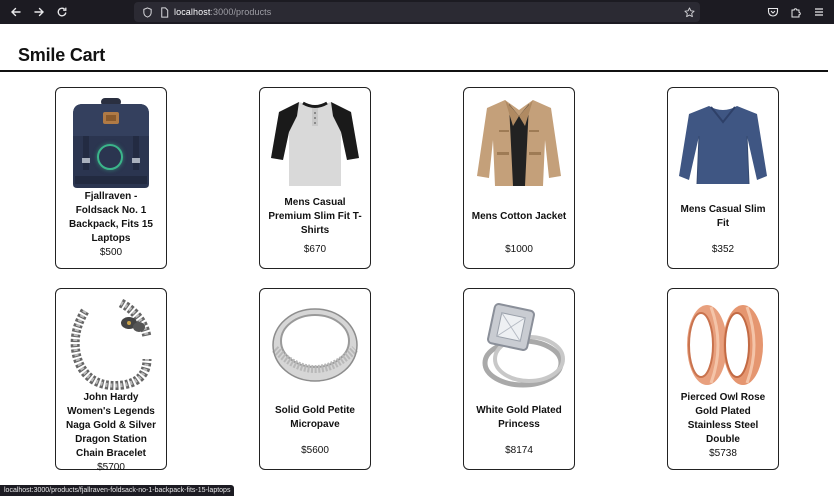 The width and height of the screenshot is (834, 496). What do you see at coordinates (110, 157) in the screenshot?
I see `cursor-highlight` at bounding box center [110, 157].